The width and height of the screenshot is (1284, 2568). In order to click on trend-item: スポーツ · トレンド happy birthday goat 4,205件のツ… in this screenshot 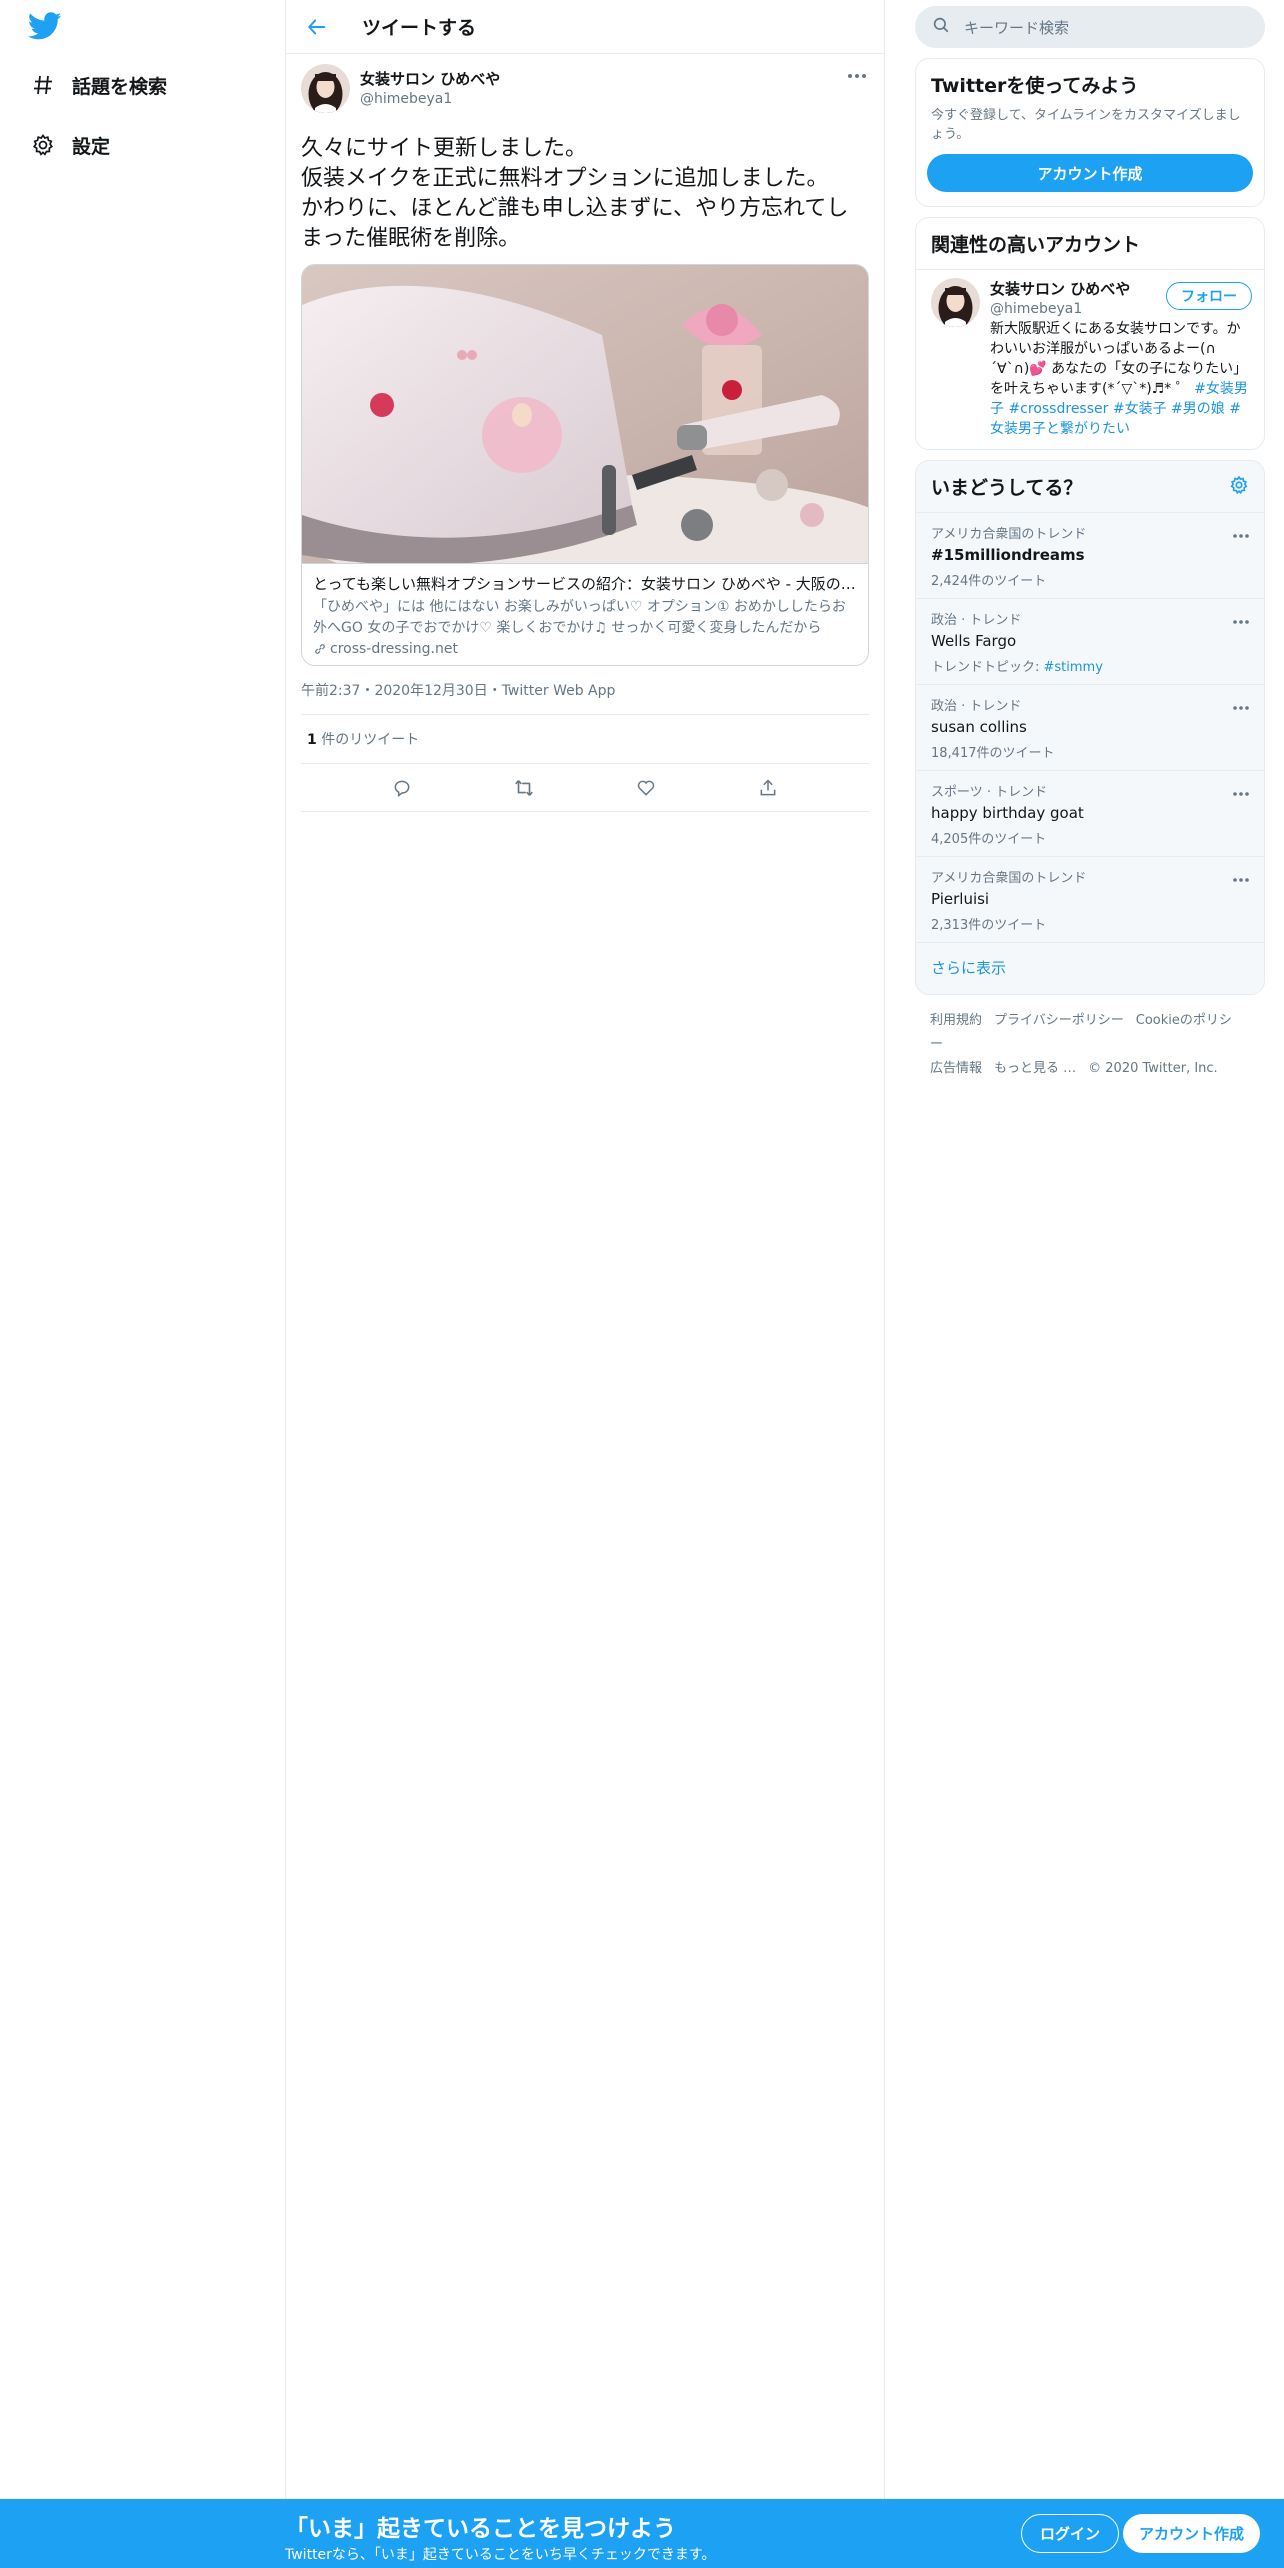, I will do `click(1090, 814)`.